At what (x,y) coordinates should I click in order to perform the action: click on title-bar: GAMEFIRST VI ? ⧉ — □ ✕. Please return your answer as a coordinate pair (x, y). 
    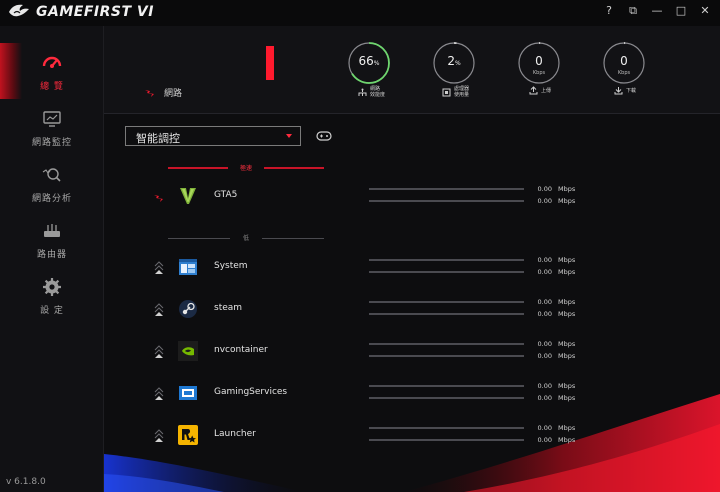
    Looking at the image, I should click on (360, 13).